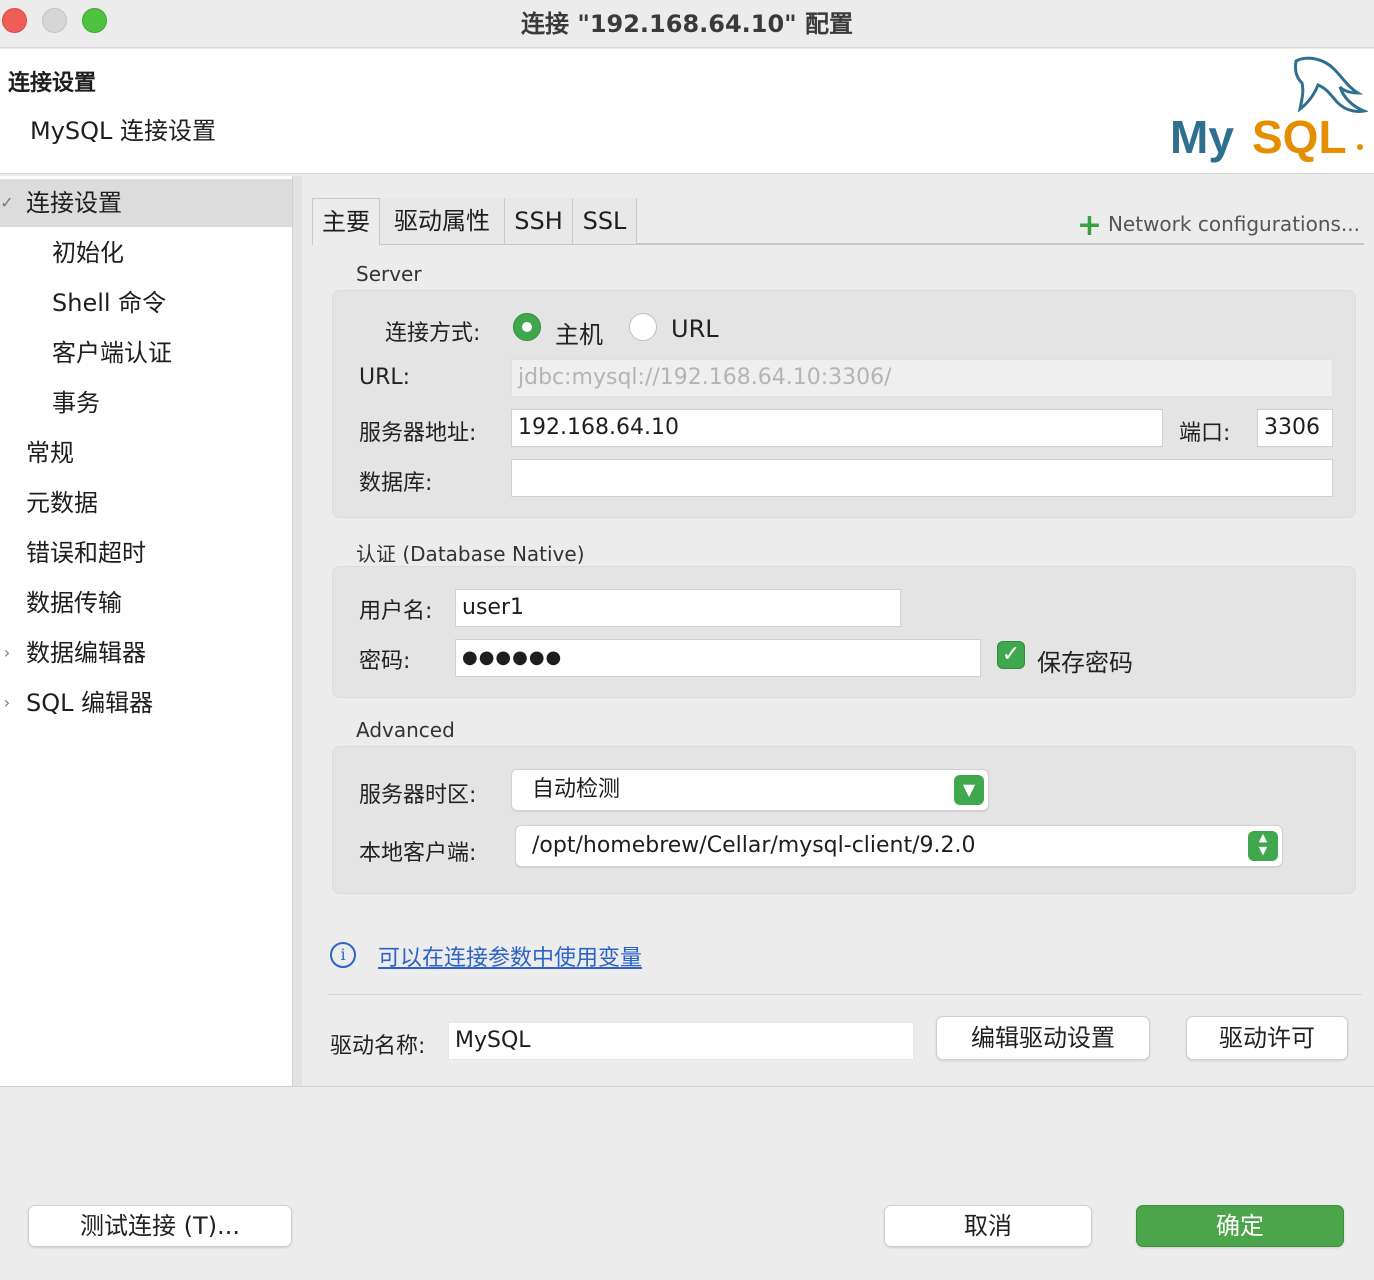 This screenshot has width=1374, height=1280. What do you see at coordinates (74, 603) in the screenshot?
I see `sidebar-item-label: 数据传输` at bounding box center [74, 603].